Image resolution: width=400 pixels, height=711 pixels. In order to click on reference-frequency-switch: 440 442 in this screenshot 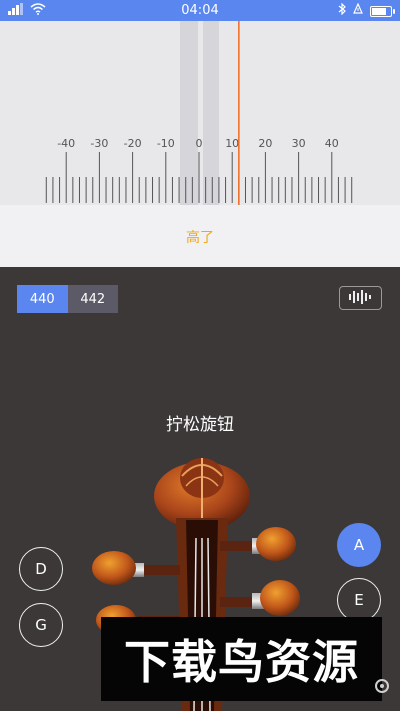, I will do `click(67, 299)`.